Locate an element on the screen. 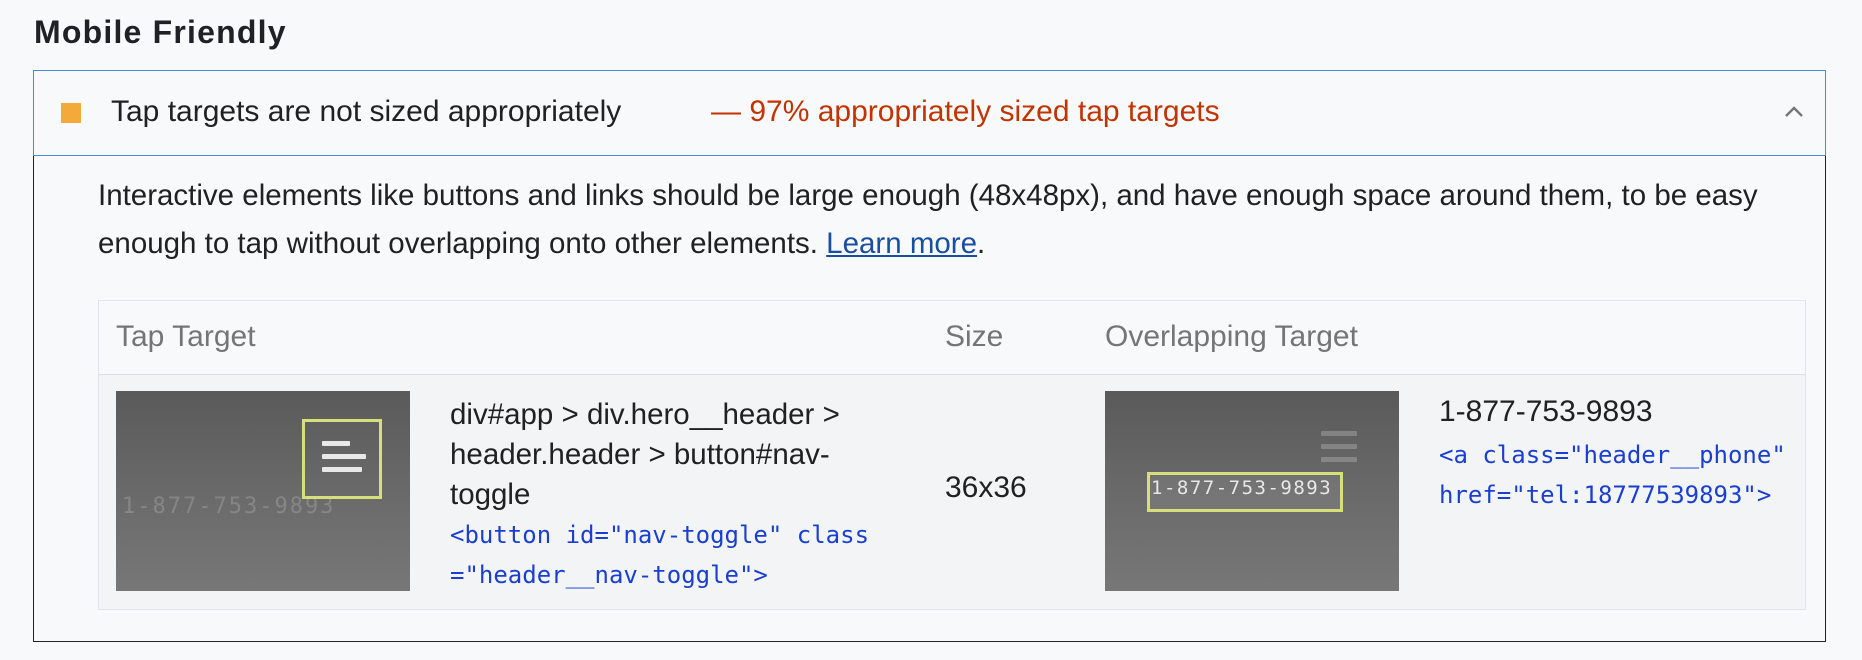  table-header: Tap Target Size Overlapping Target is located at coordinates (952, 338).